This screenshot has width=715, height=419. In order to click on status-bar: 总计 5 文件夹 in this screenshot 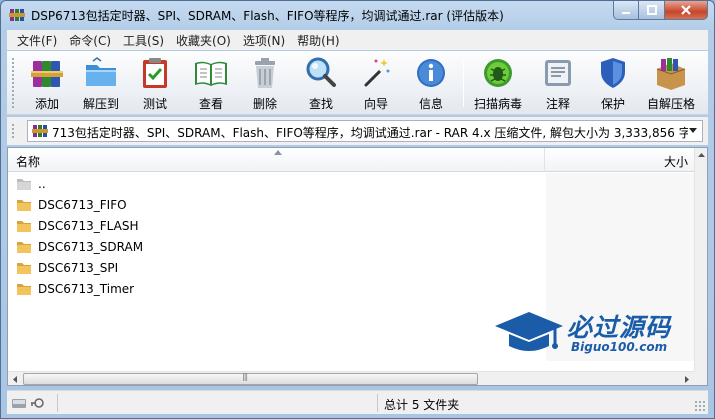, I will do `click(357, 402)`.